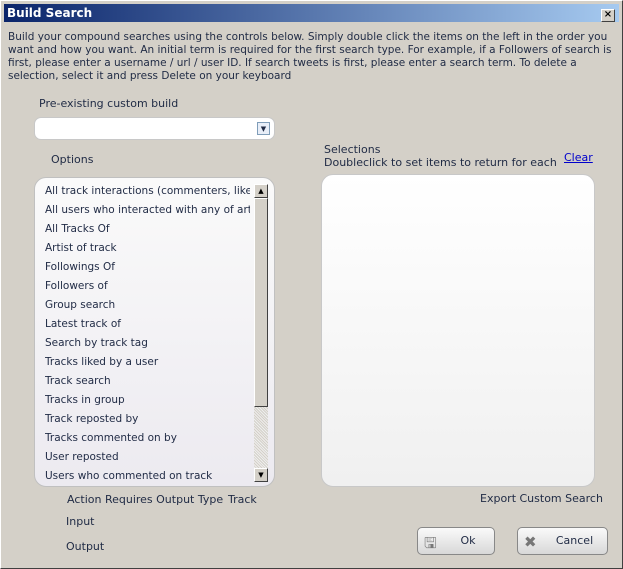 This screenshot has height=569, width=623. I want to click on cancel-button: ✖ Cancel, so click(562, 541).